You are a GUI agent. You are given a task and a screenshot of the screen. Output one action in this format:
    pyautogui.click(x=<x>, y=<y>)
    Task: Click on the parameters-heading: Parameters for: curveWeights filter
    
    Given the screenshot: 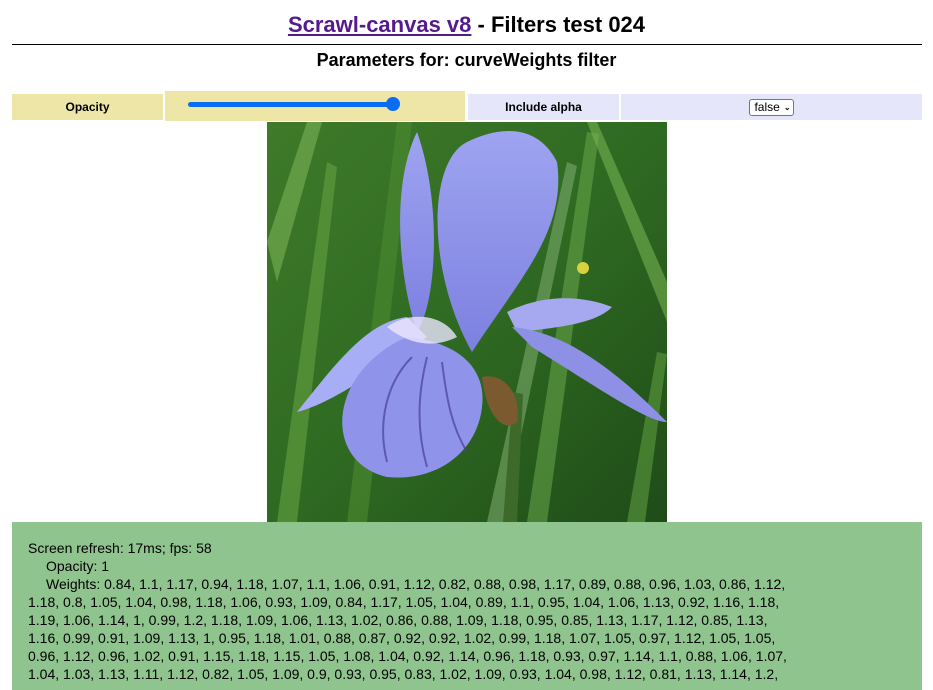 What is the action you would take?
    pyautogui.click(x=466, y=60)
    